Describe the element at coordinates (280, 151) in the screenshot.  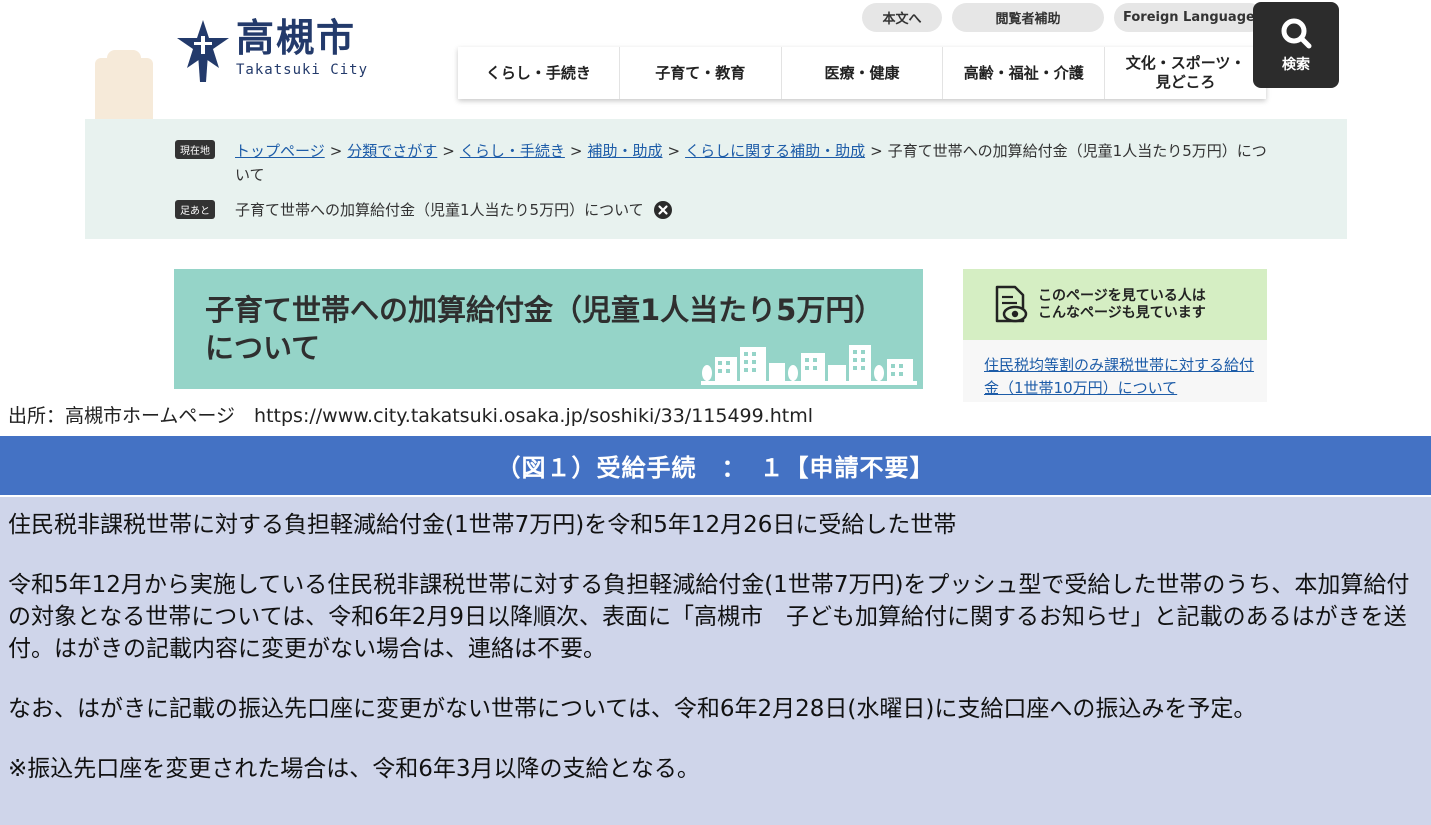
I see `breadcrumb-link-top: トップページ` at that location.